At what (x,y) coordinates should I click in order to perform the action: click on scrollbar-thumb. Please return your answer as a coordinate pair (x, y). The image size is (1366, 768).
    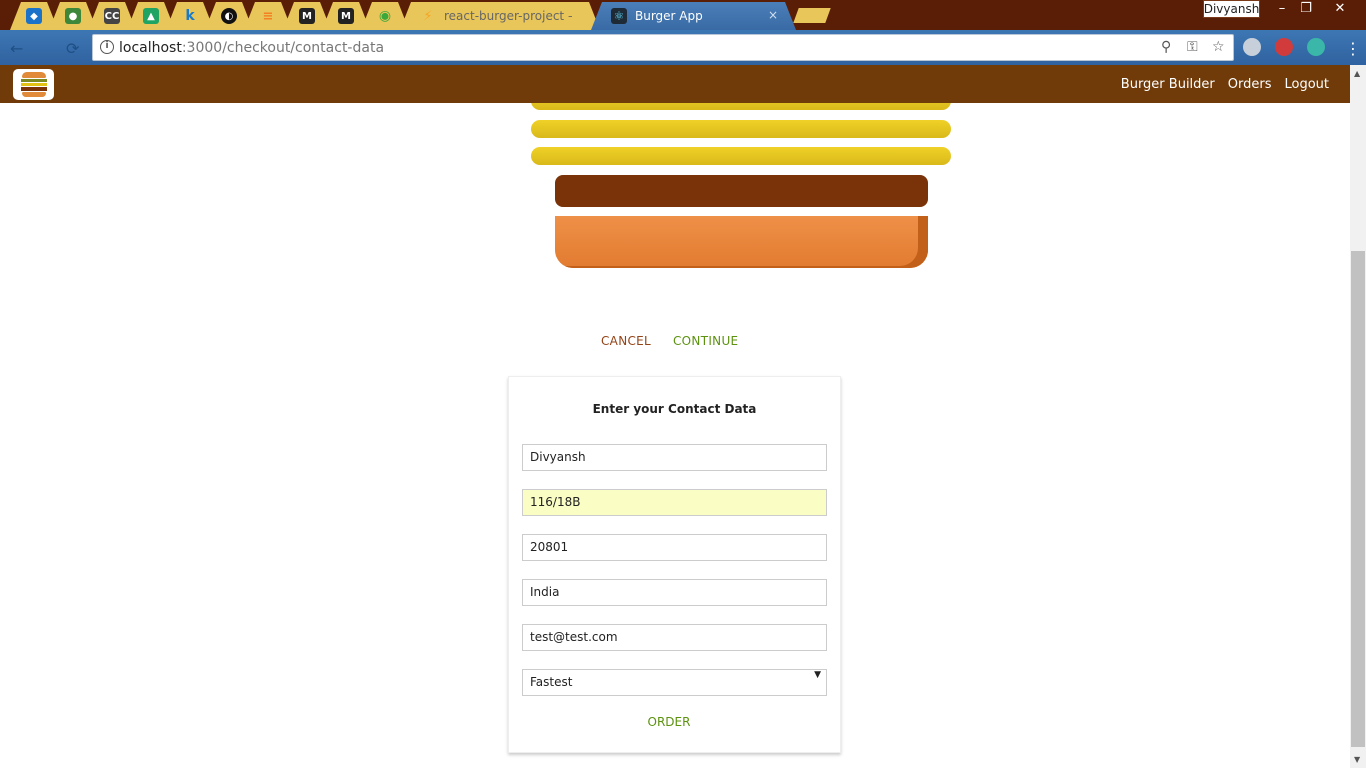
    Looking at the image, I should click on (1358, 499).